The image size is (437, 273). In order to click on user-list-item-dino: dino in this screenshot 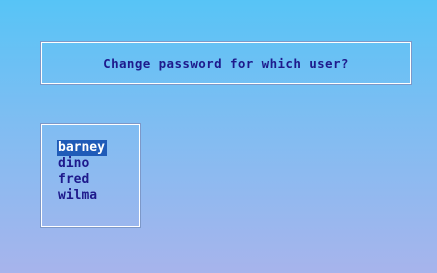, I will do `click(98, 164)`.